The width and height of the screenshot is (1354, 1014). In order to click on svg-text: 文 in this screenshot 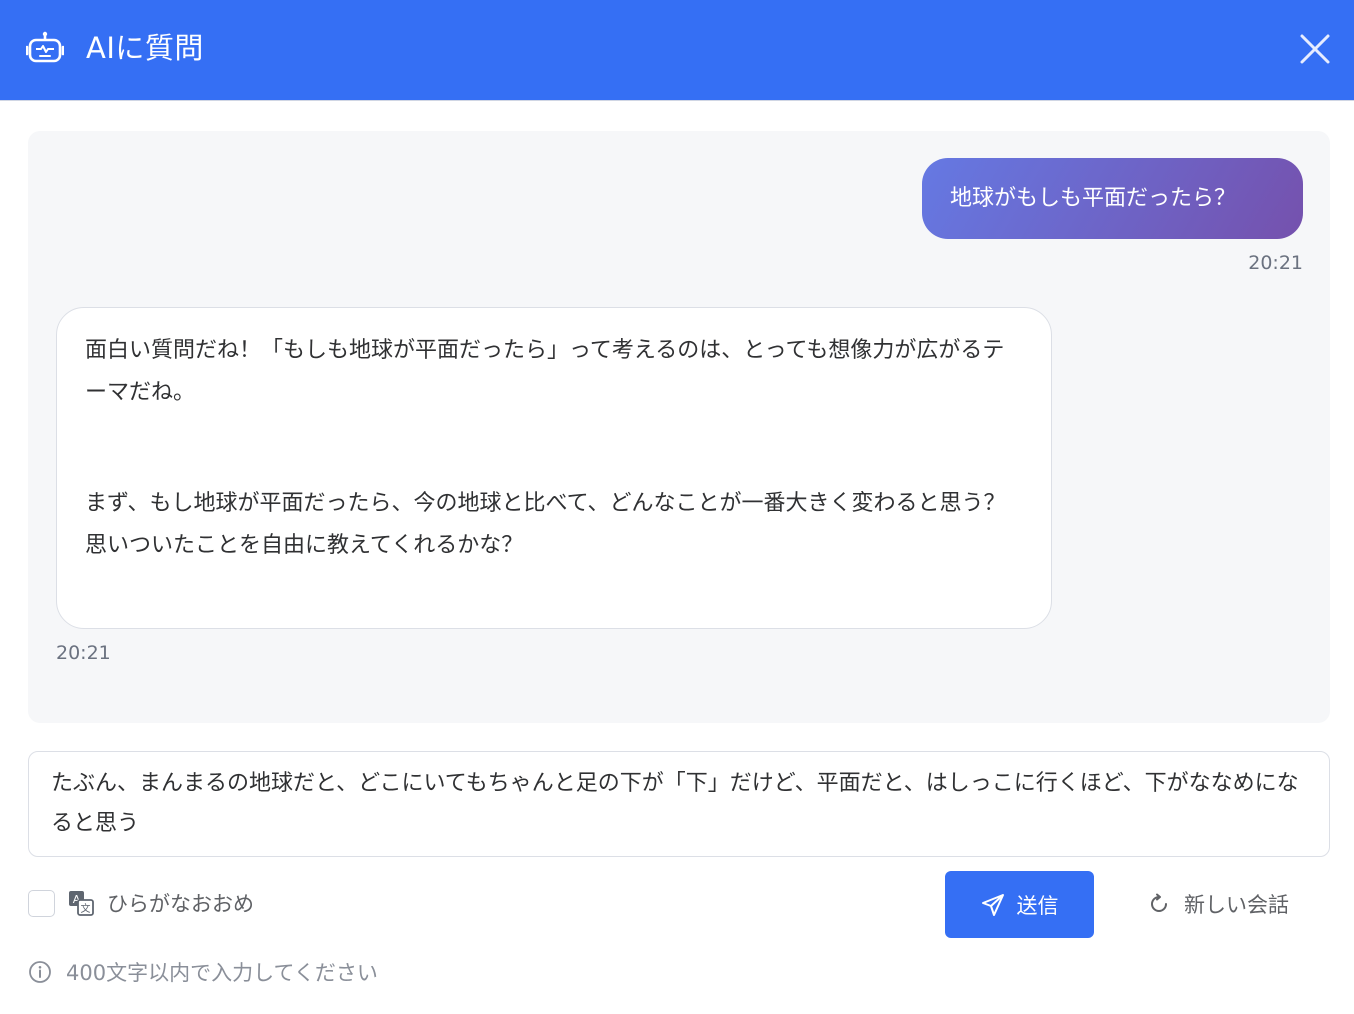, I will do `click(86, 908)`.